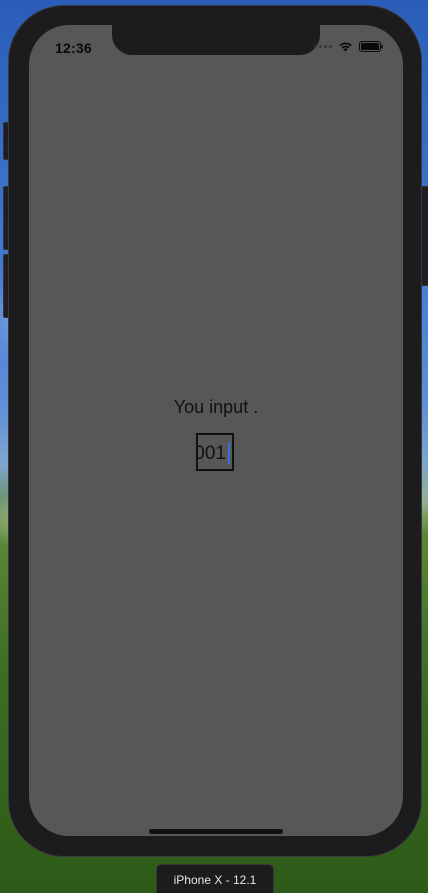 The image size is (428, 893). I want to click on battery-icon, so click(371, 46).